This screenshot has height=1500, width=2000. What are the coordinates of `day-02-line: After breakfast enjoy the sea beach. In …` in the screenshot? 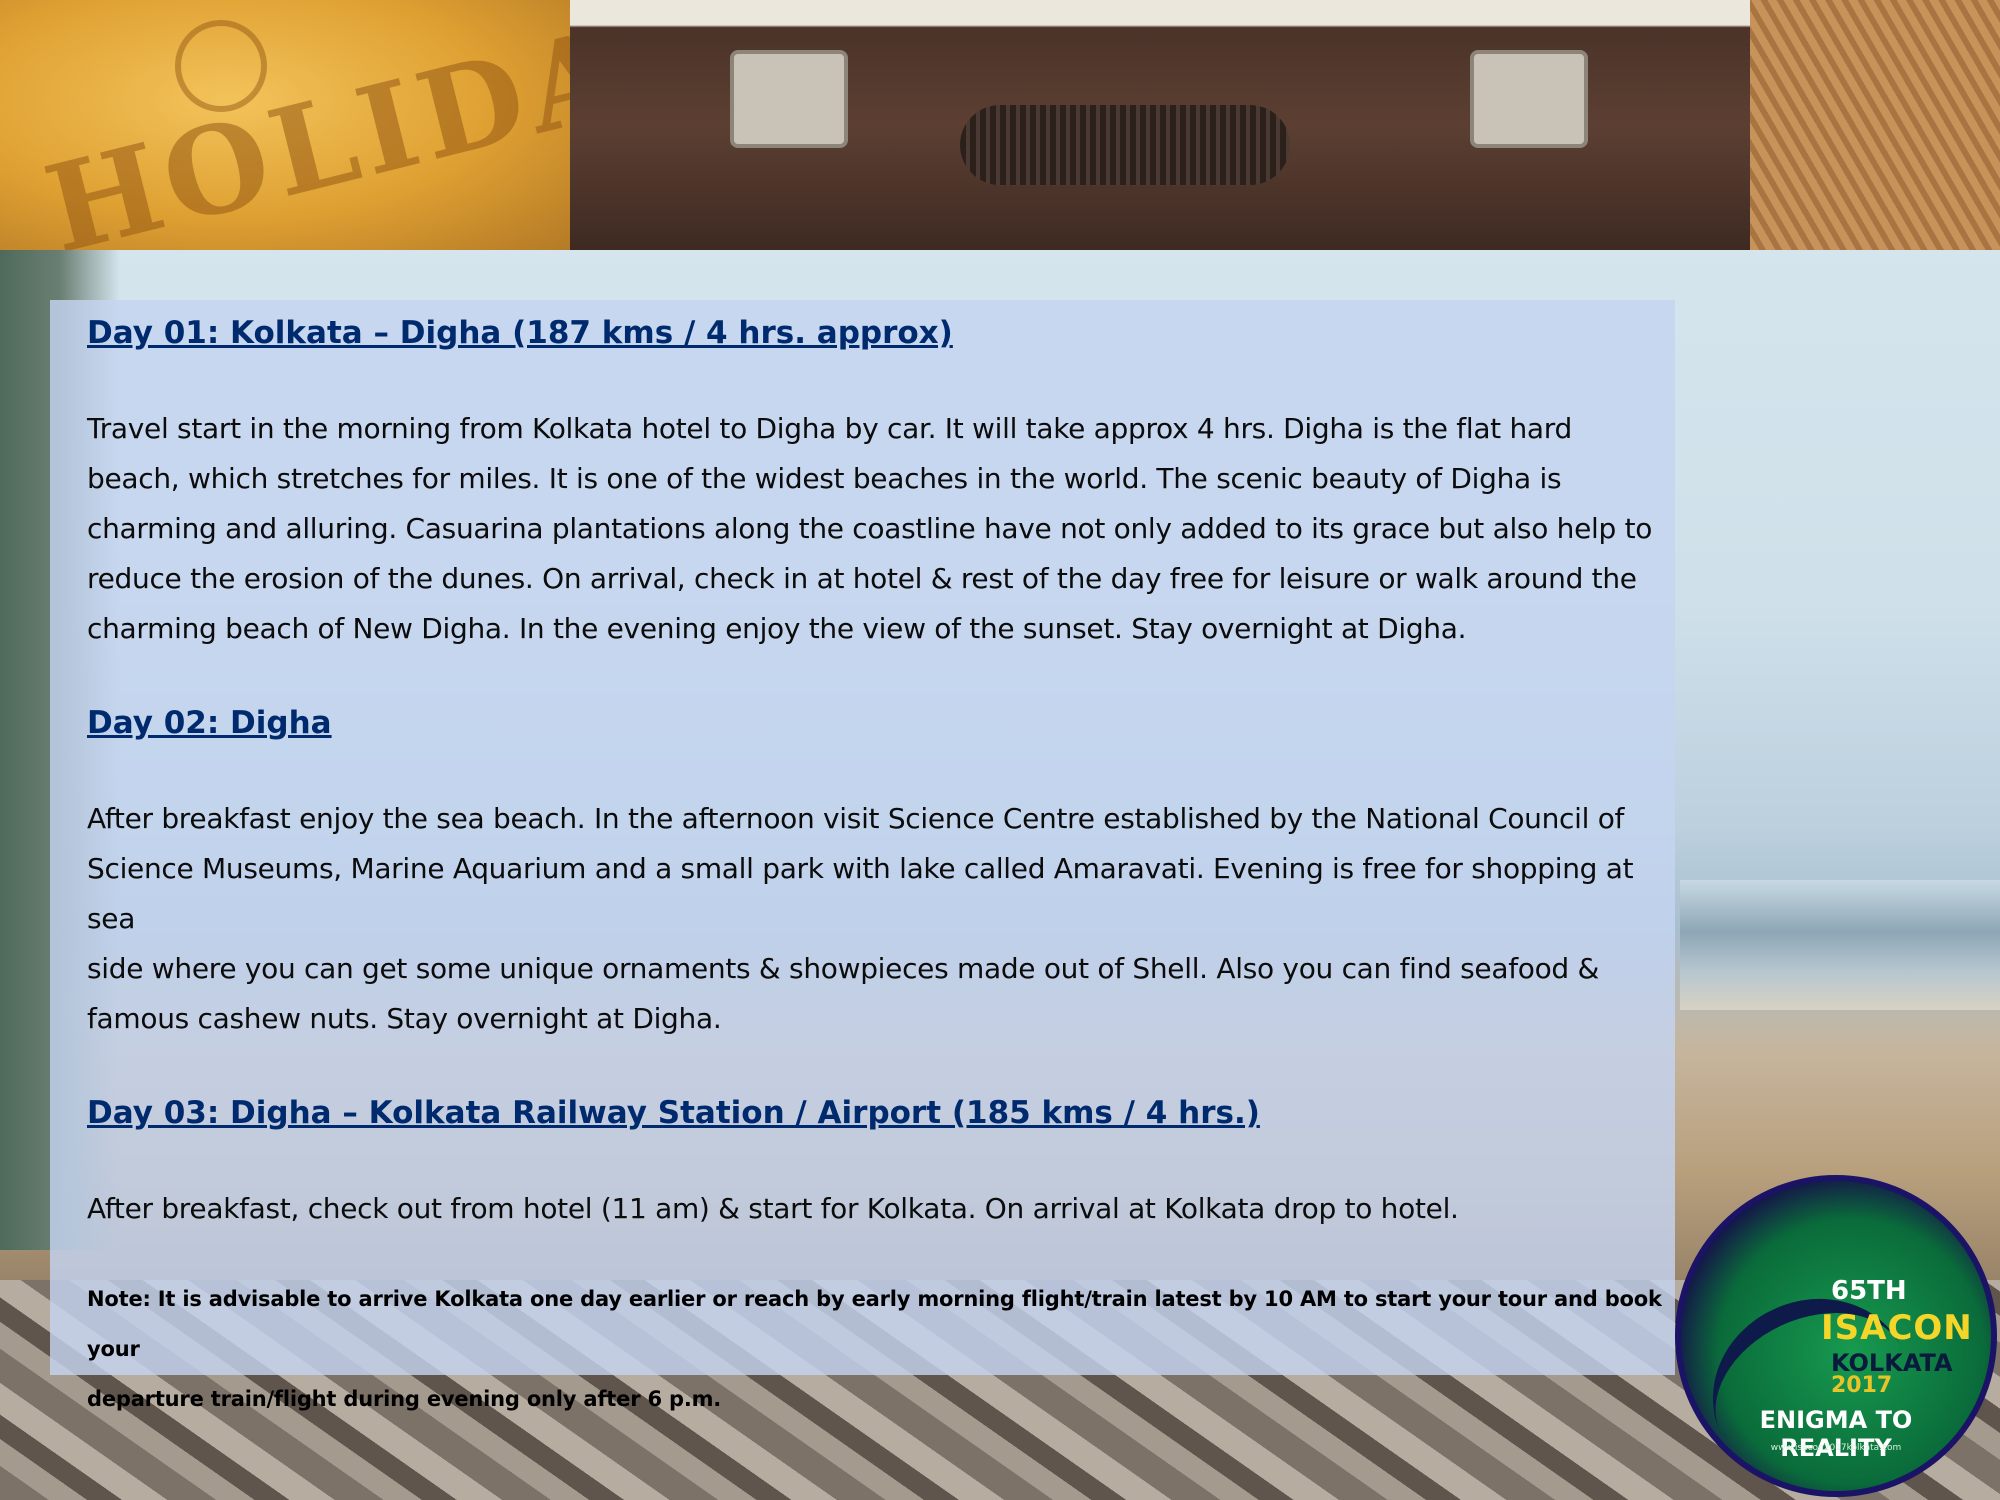 It's located at (856, 818).